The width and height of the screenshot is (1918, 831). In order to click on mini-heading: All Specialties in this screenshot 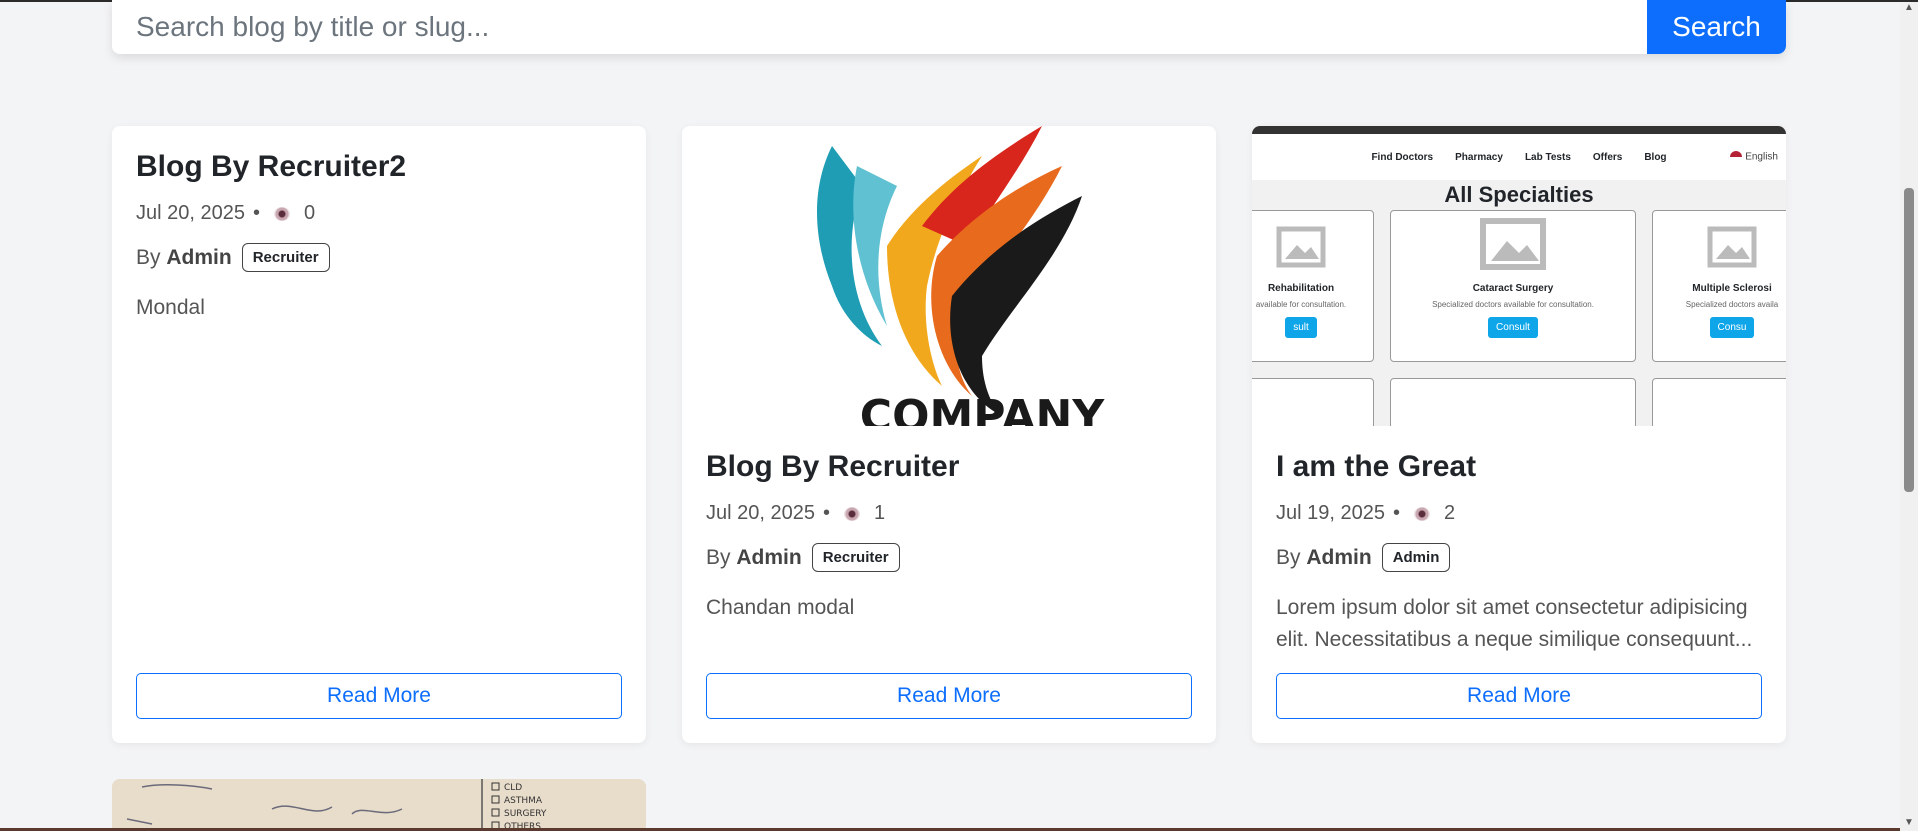, I will do `click(1519, 195)`.